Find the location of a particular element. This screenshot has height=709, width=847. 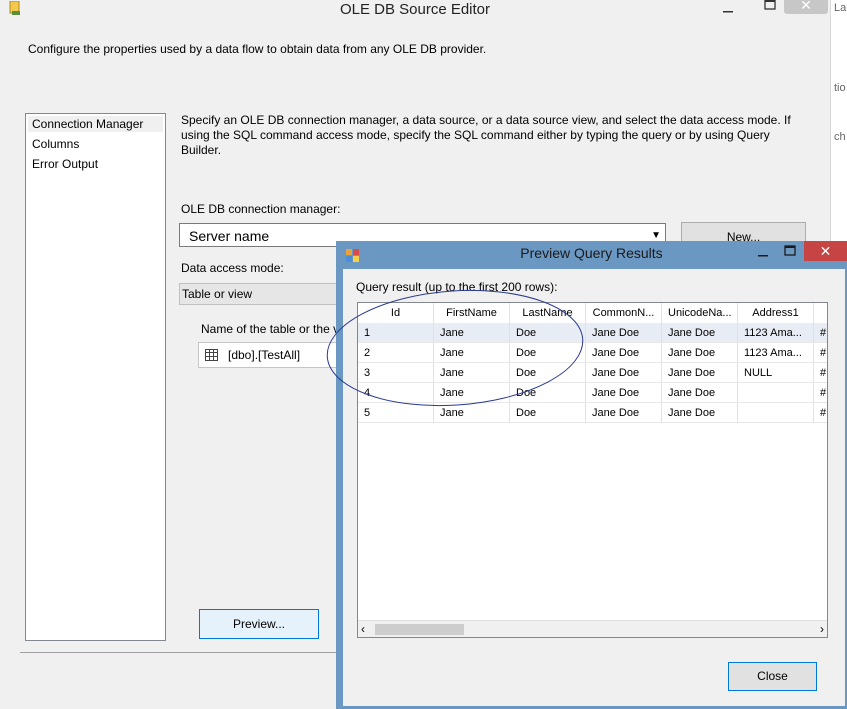

table-name-select: [dbo].[TestAll] is located at coordinates (268, 355).